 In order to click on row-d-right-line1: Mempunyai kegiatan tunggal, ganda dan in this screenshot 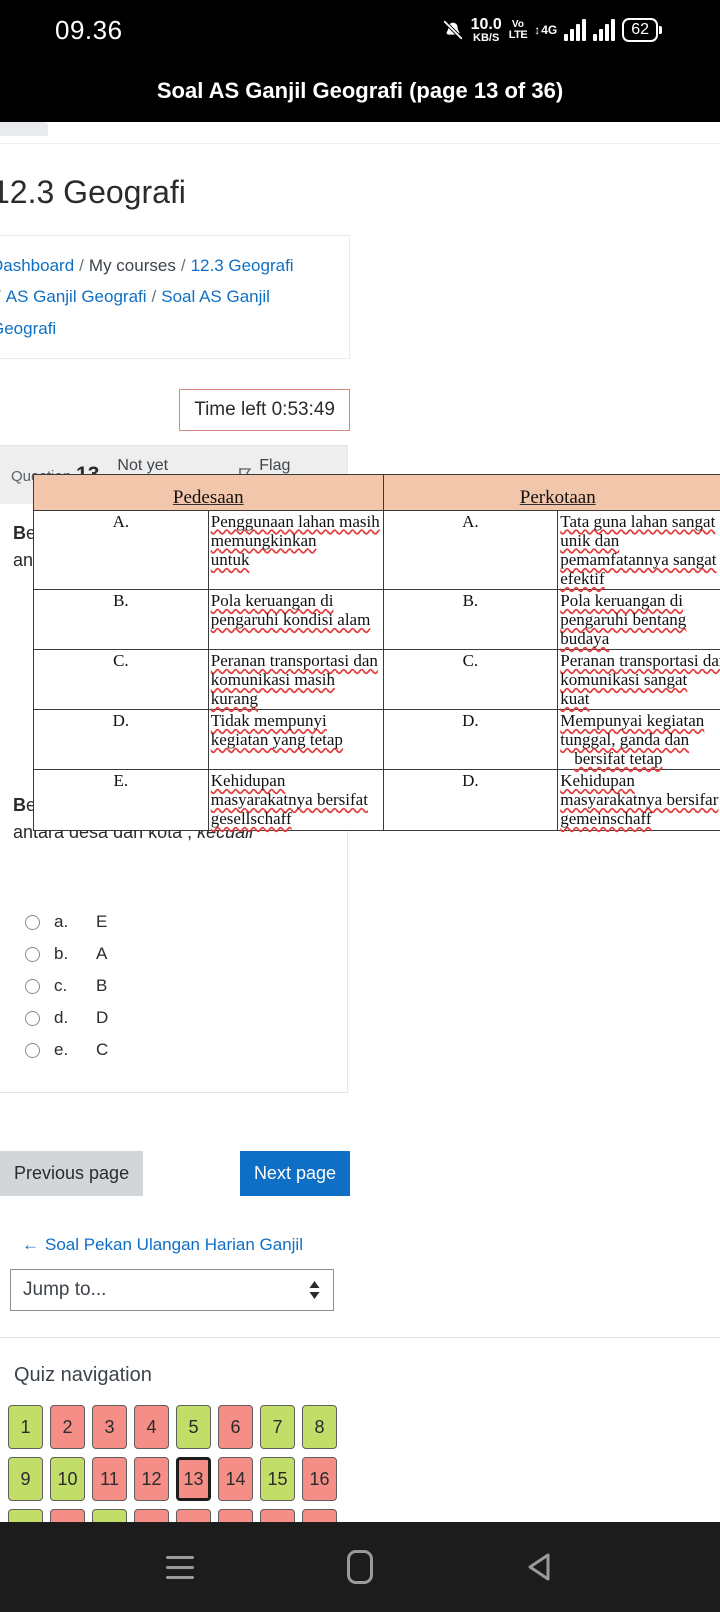, I will do `click(632, 730)`.